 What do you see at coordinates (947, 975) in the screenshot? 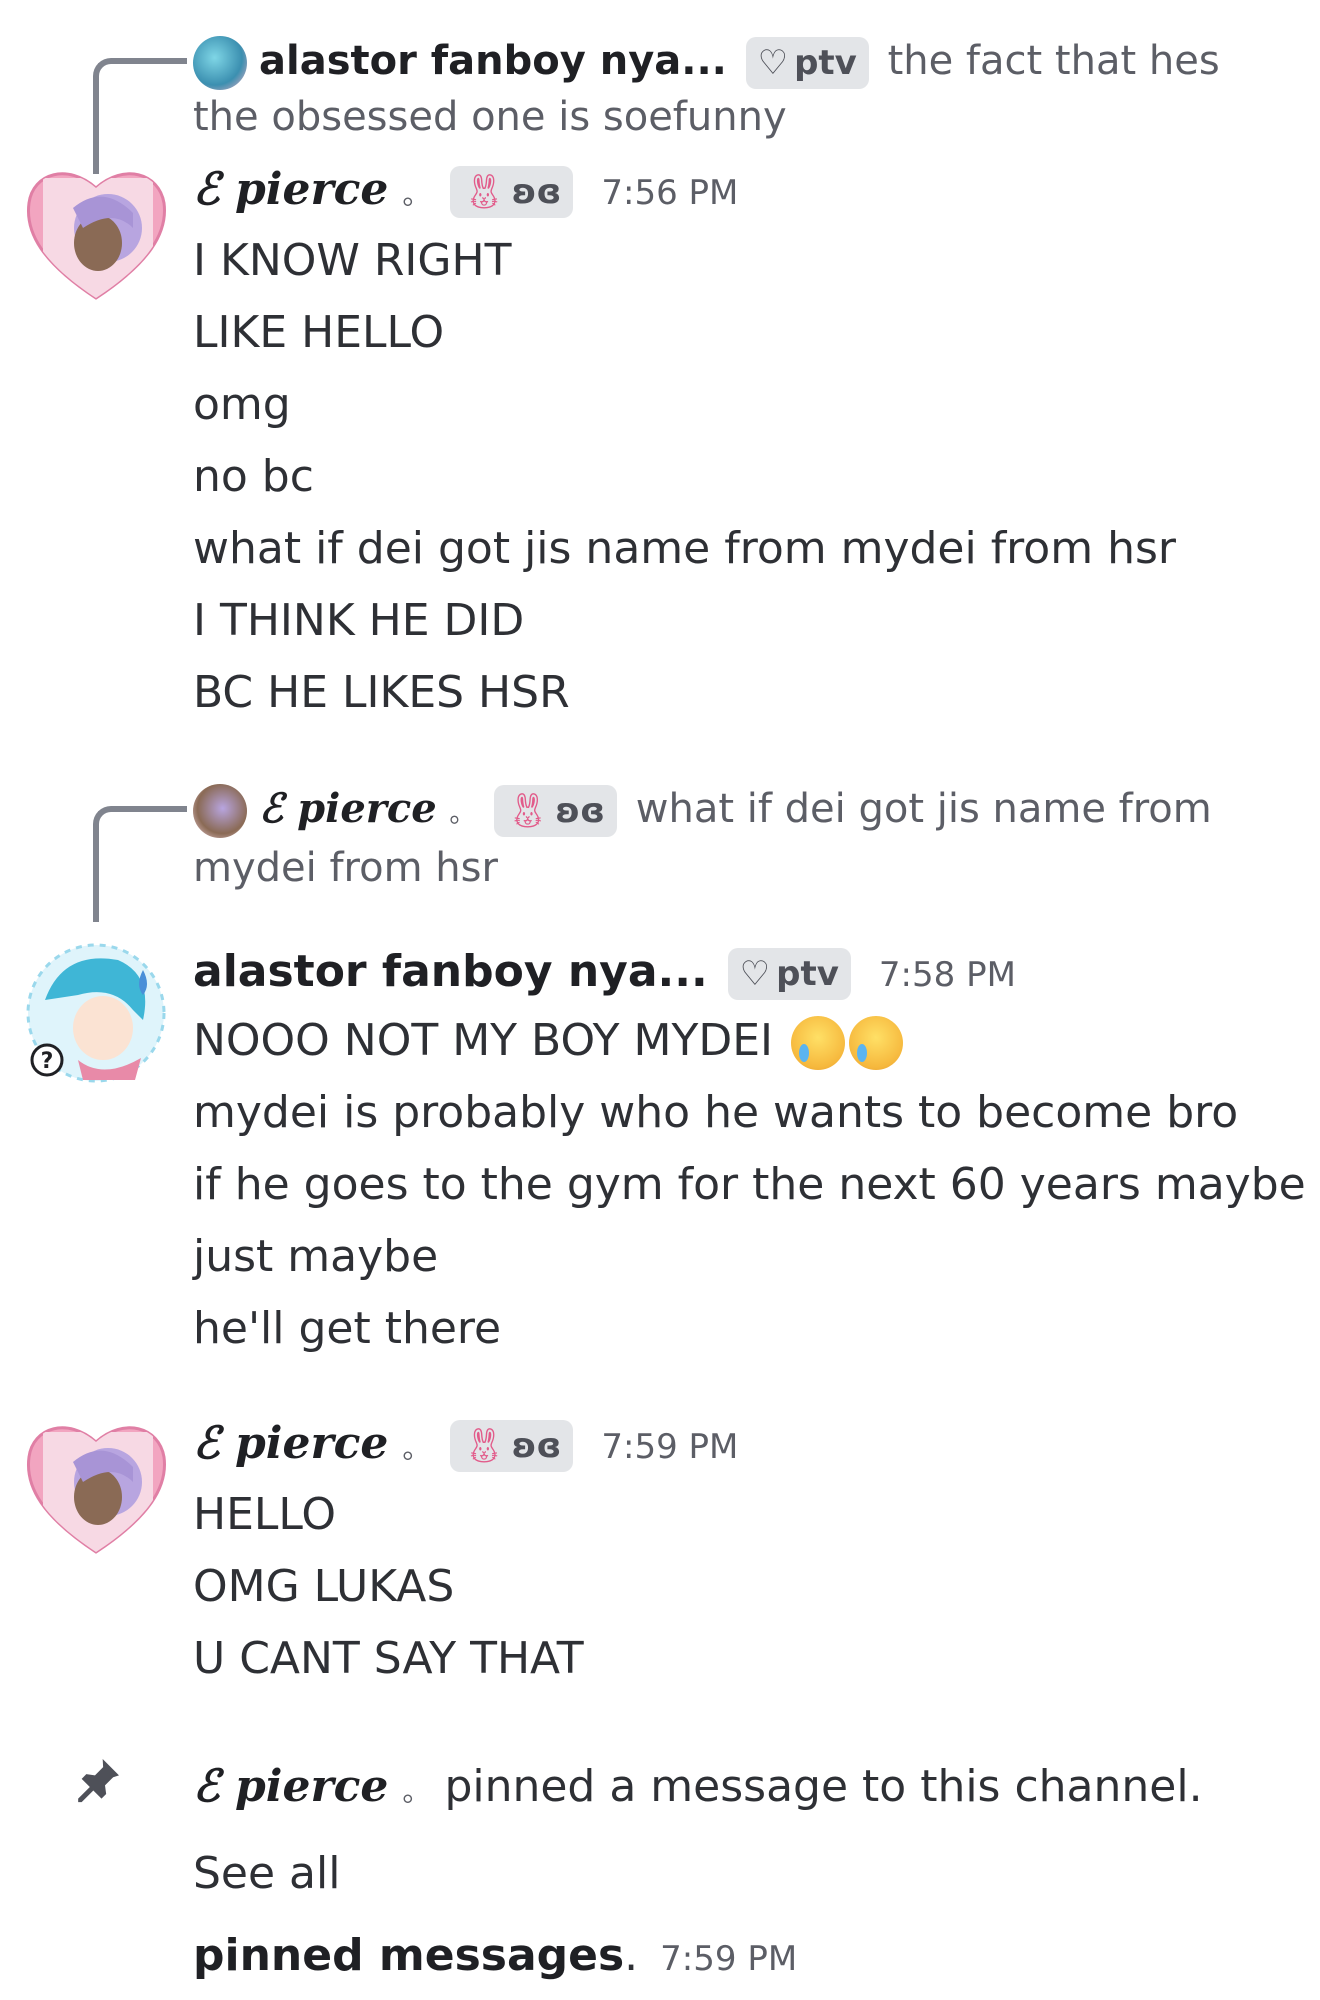
I see `timestamp: 7:58 PM` at bounding box center [947, 975].